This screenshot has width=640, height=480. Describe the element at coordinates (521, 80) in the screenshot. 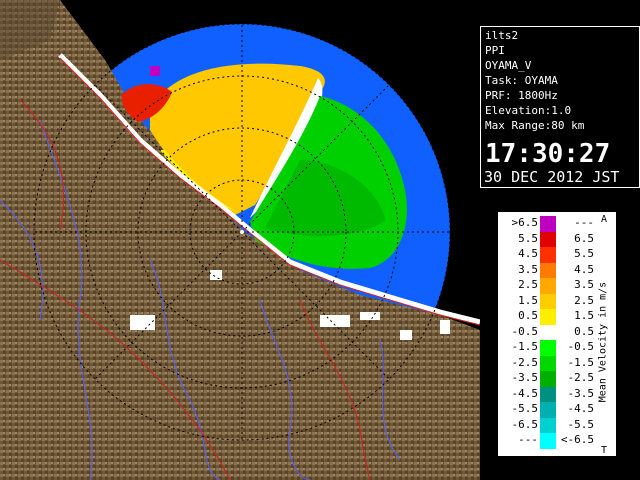

I see `info-task: Task: OYAMA` at that location.